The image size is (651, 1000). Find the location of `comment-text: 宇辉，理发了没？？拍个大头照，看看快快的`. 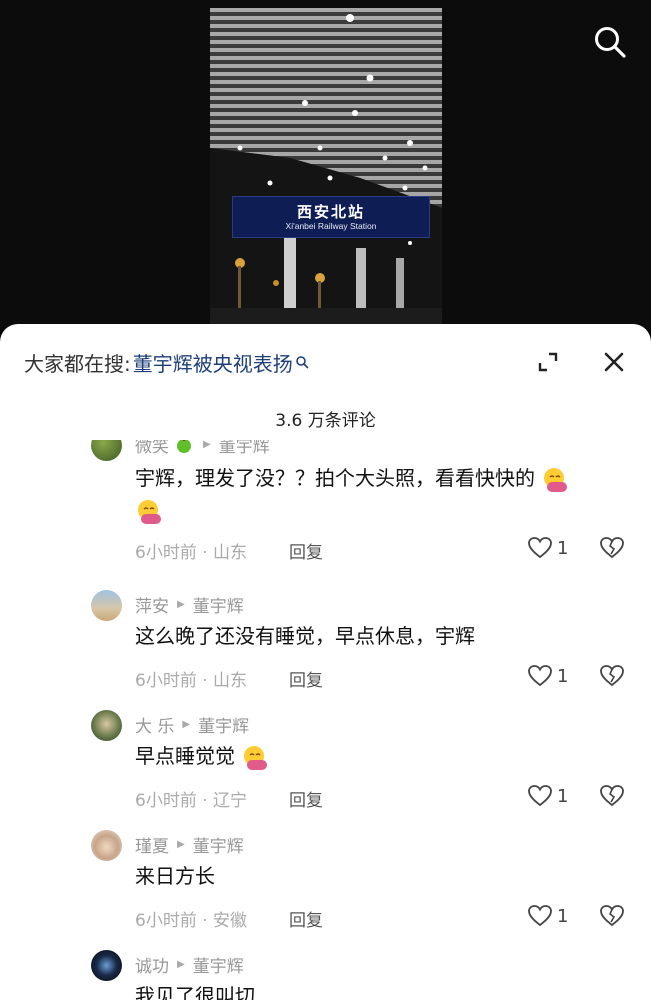

comment-text: 宇辉，理发了没？？拍个大头照，看看快快的 is located at coordinates (380, 478).